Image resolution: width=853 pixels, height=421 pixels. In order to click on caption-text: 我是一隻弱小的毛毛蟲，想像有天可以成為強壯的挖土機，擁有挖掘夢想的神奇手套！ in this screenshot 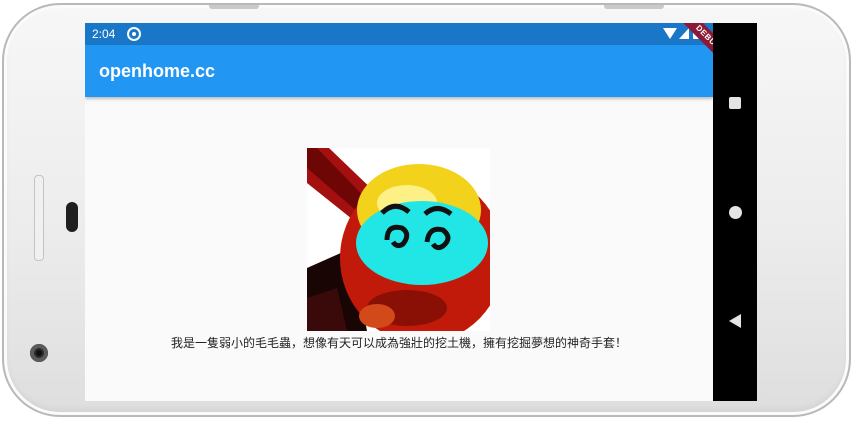, I will do `click(398, 343)`.